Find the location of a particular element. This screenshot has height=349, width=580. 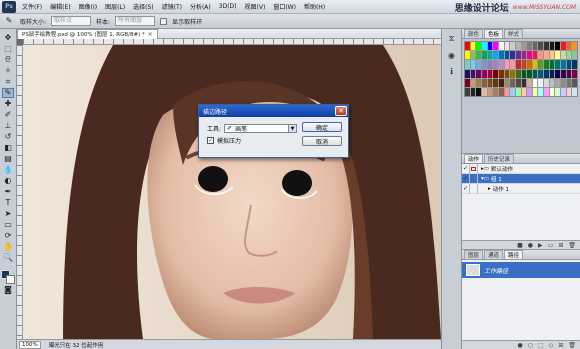

record-icon: ● is located at coordinates (530, 245).